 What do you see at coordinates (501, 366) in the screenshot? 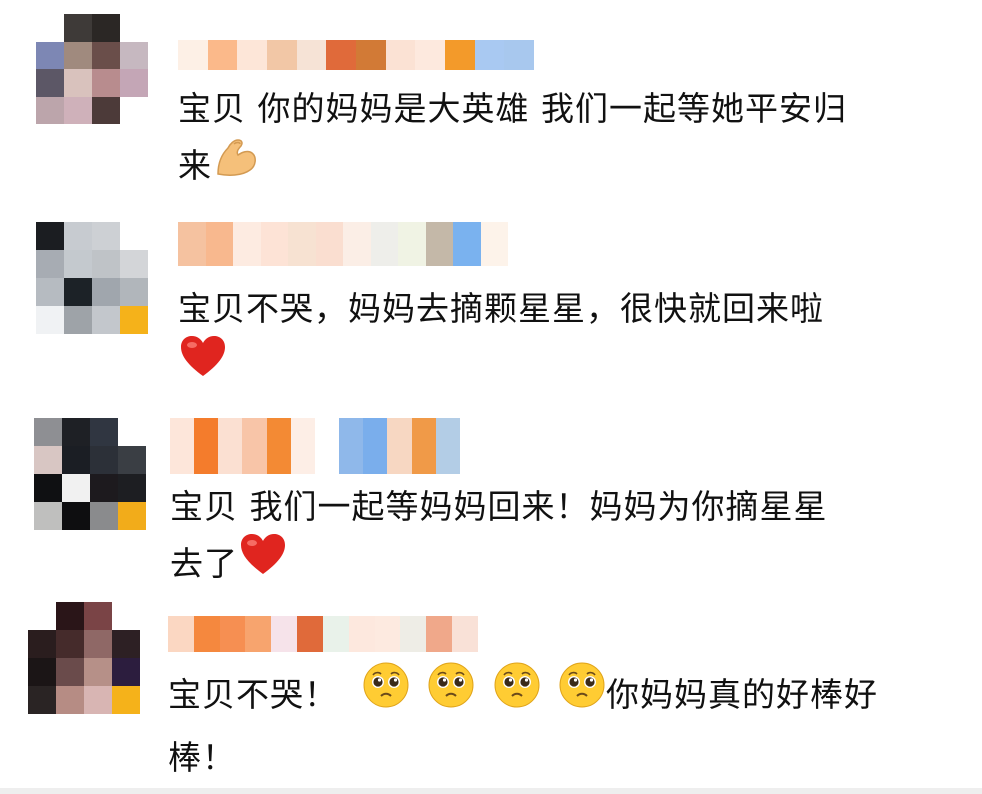
I see `comment-line` at bounding box center [501, 366].